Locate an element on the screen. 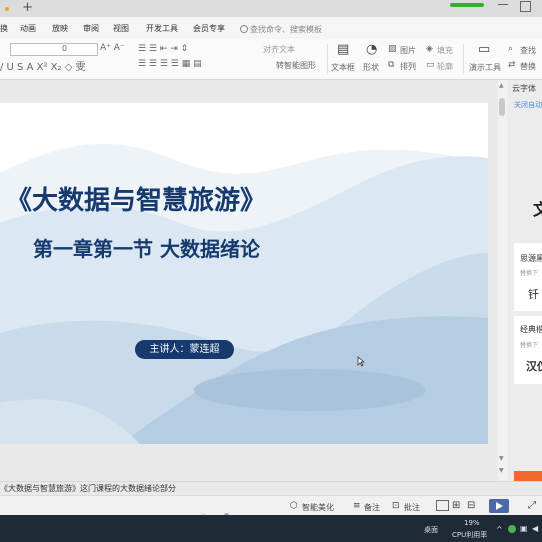  textbox-button: 文本框 is located at coordinates (343, 67).